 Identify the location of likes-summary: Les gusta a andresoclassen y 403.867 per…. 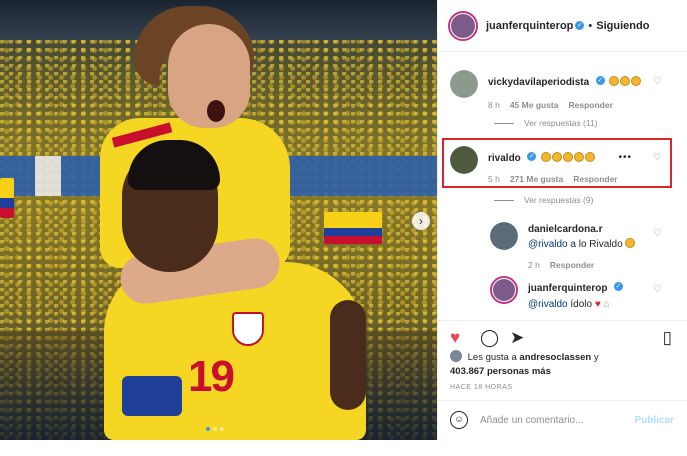
(524, 363).